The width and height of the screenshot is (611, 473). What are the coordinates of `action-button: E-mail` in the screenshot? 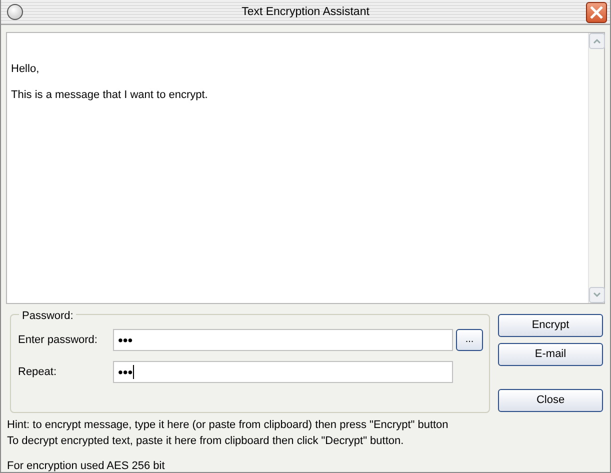 It's located at (550, 354).